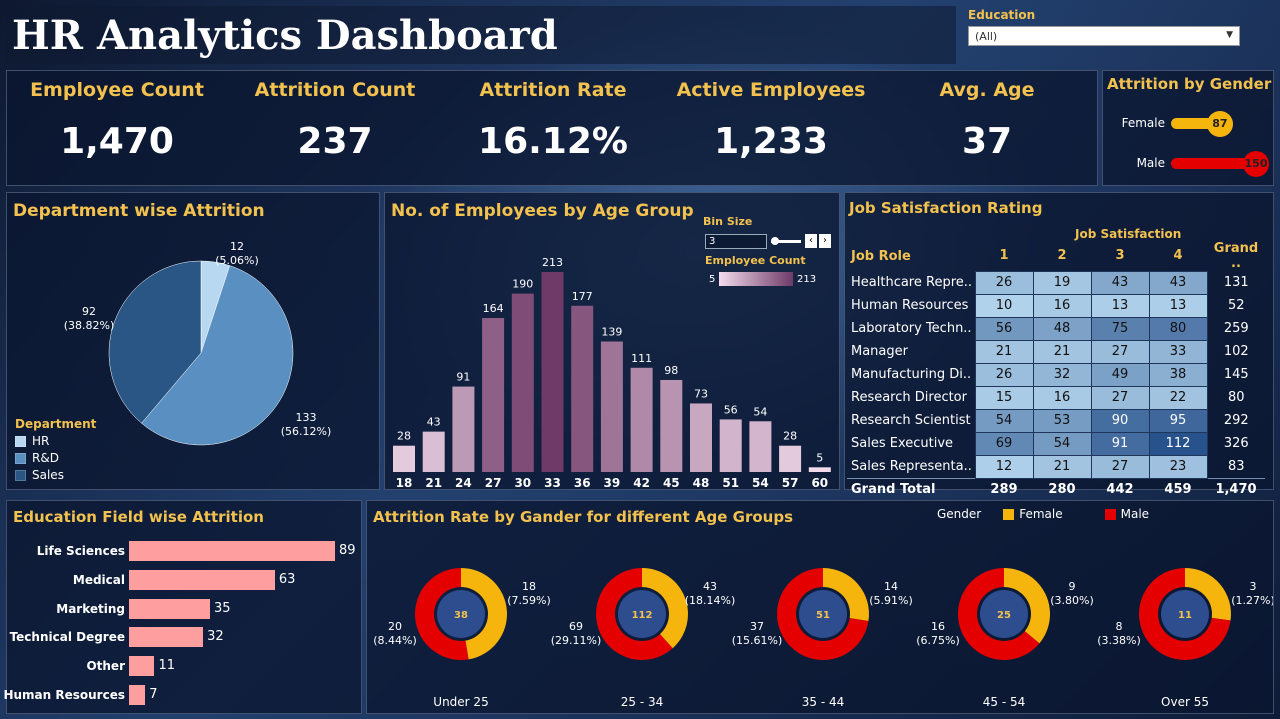 This screenshot has height=719, width=1280. Describe the element at coordinates (1256, 164) in the screenshot. I see `gender-value: 150` at that location.